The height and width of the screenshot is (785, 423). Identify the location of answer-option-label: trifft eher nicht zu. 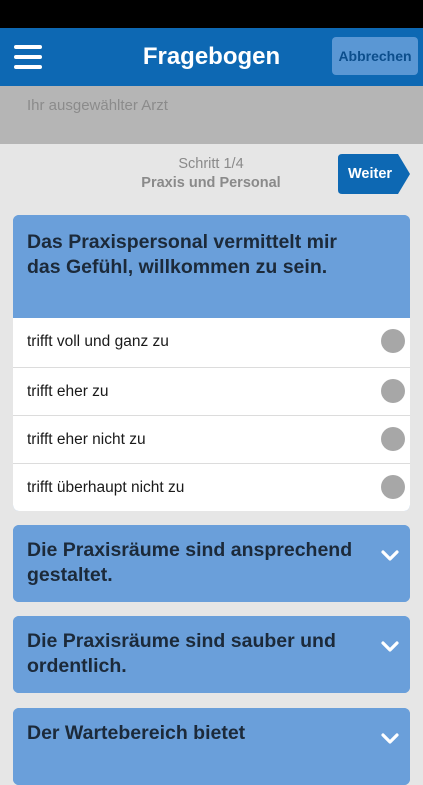
(86, 439).